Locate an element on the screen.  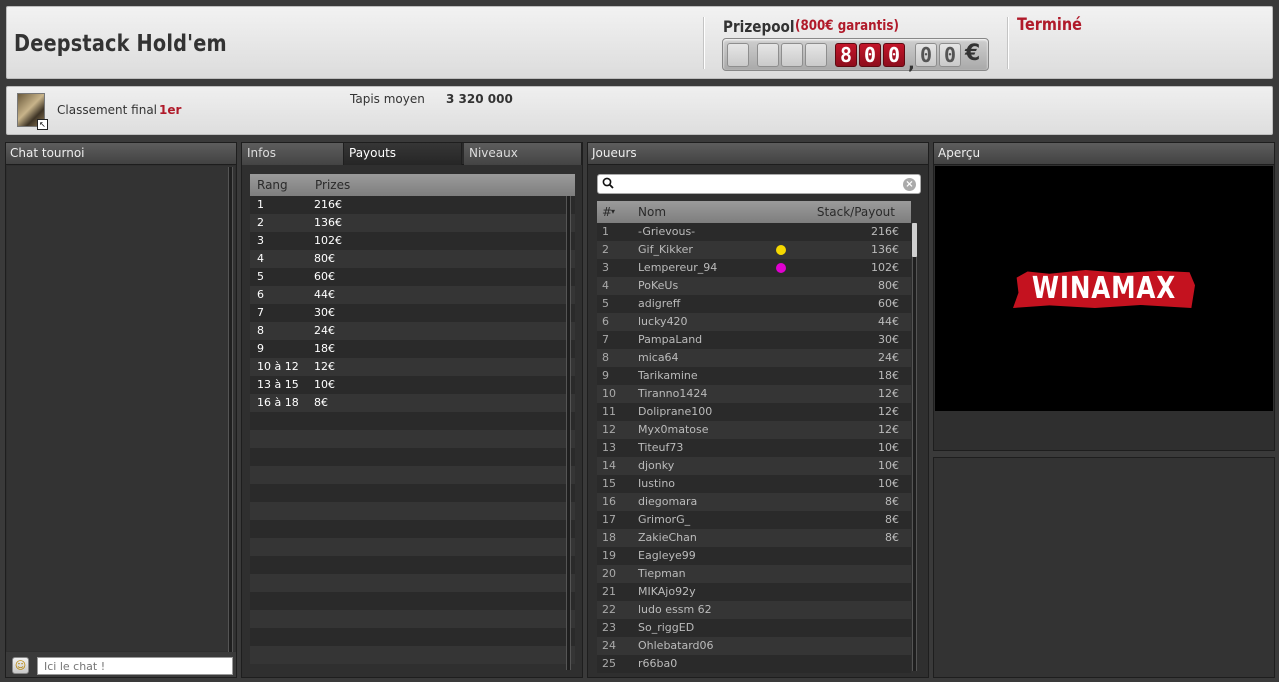
avg-stack-label: Tapis moyen is located at coordinates (387, 99).